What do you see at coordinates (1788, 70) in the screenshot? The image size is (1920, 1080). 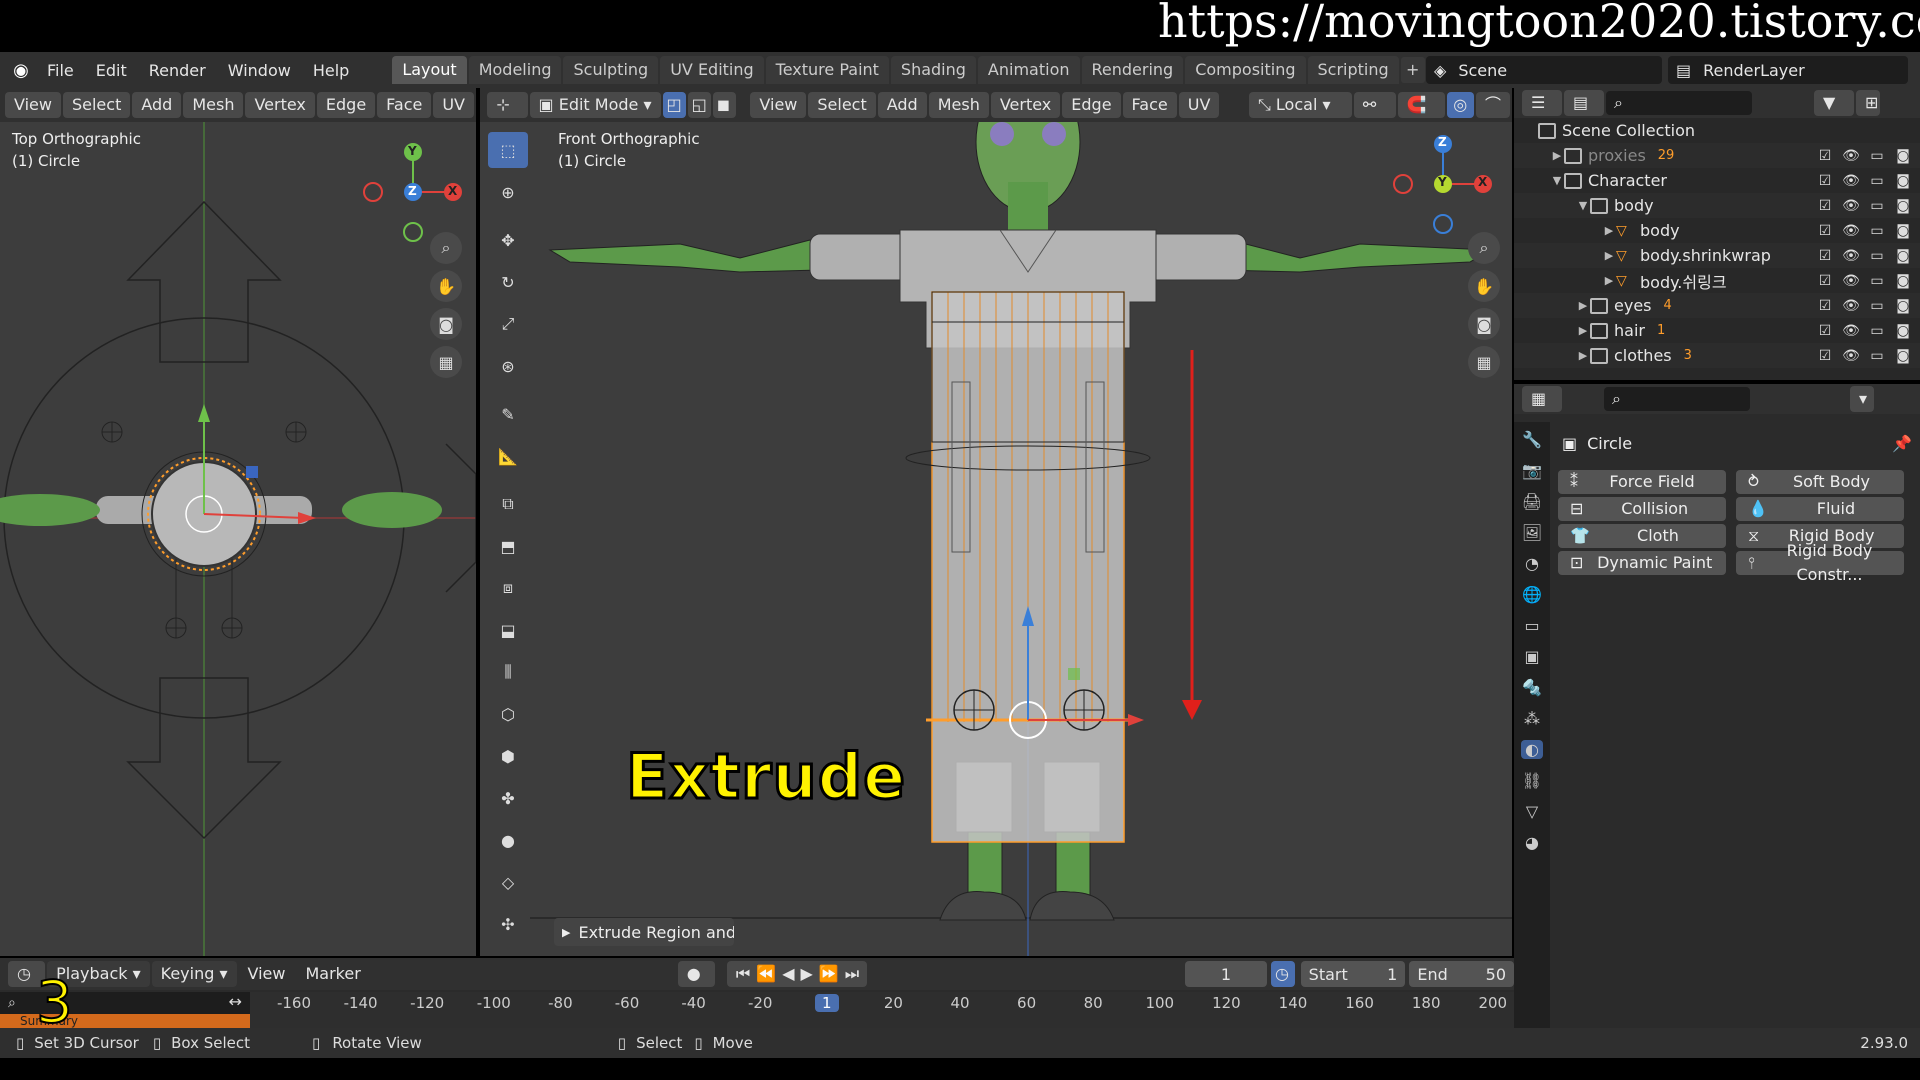 I see `render-layer-selector: ▤ RenderLayer` at bounding box center [1788, 70].